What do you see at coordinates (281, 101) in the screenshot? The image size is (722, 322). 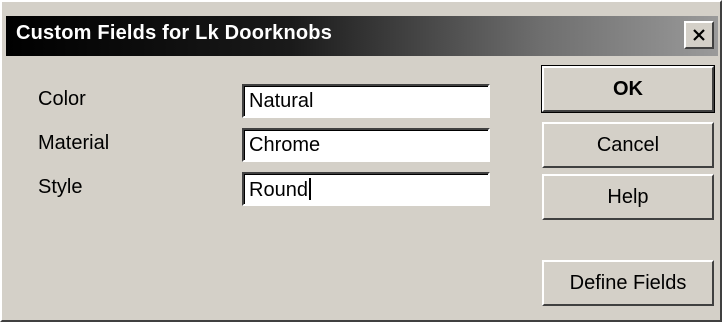 I see `color-field-value: Natural` at bounding box center [281, 101].